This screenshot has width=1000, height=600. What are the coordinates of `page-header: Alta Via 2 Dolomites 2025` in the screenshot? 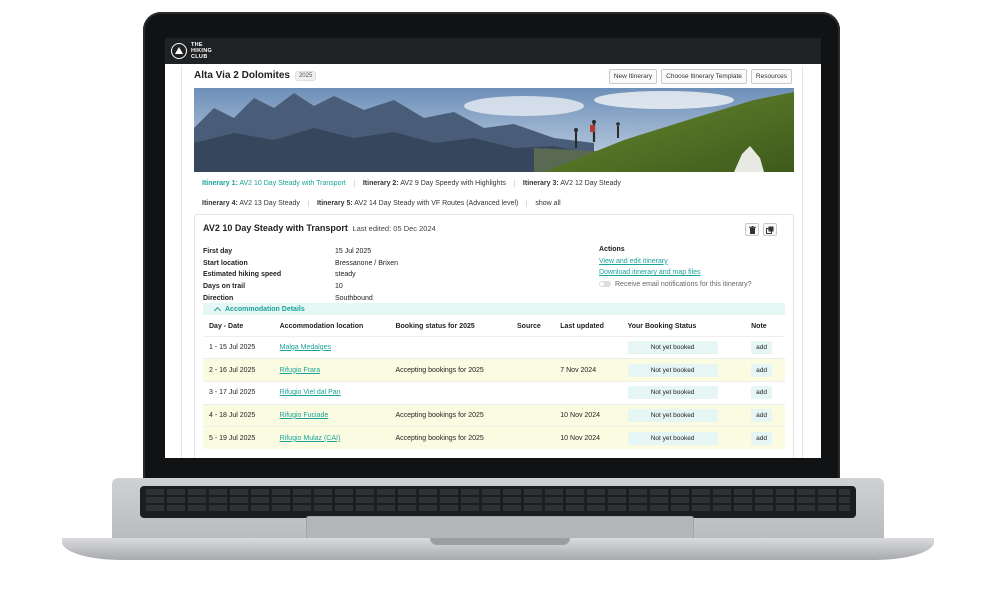 It's located at (255, 75).